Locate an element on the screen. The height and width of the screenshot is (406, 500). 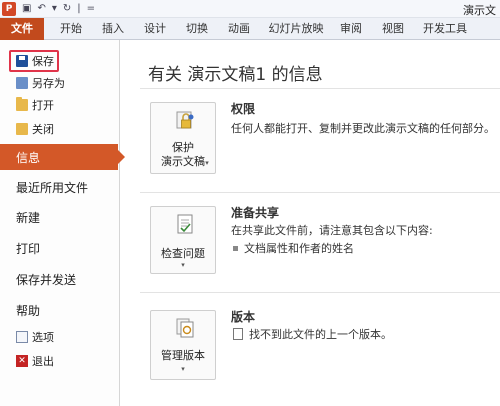
prepare-share-bullet: 文档属性和作者的姓名 is located at coordinates (293, 248).